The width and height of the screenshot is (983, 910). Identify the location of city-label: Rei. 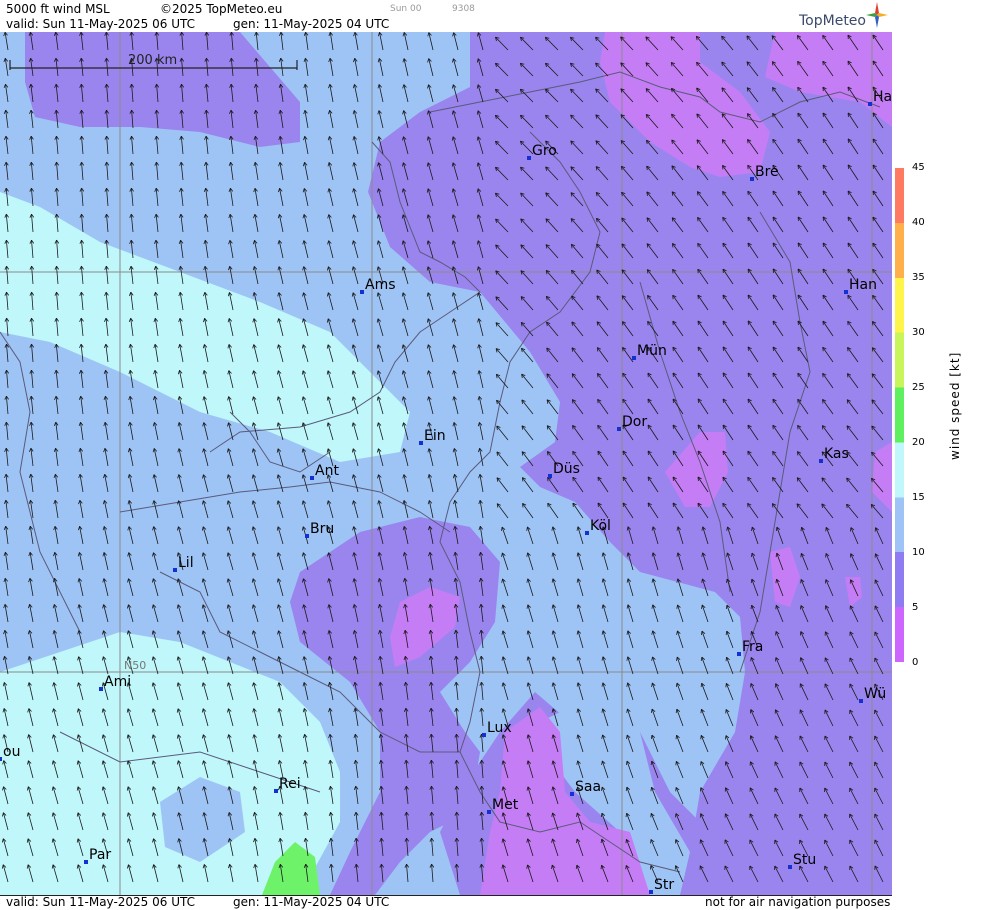
(290, 784).